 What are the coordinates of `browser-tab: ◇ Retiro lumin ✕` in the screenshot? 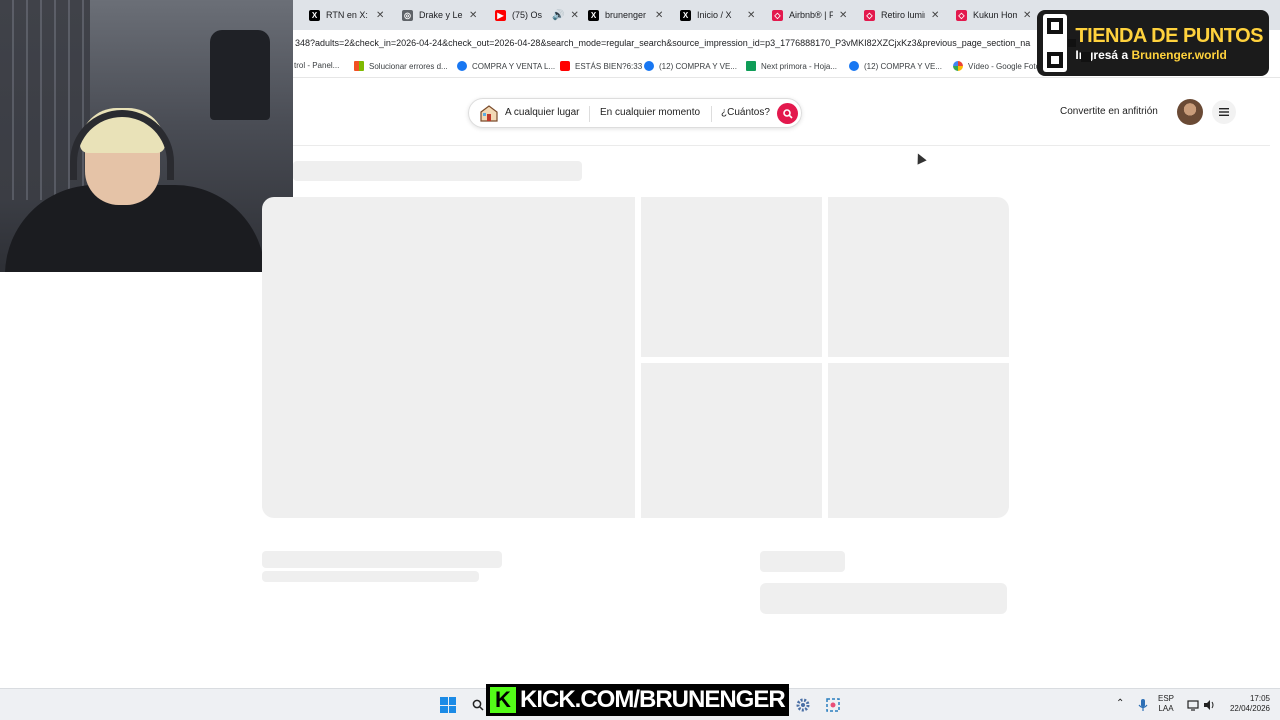 It's located at (901, 15).